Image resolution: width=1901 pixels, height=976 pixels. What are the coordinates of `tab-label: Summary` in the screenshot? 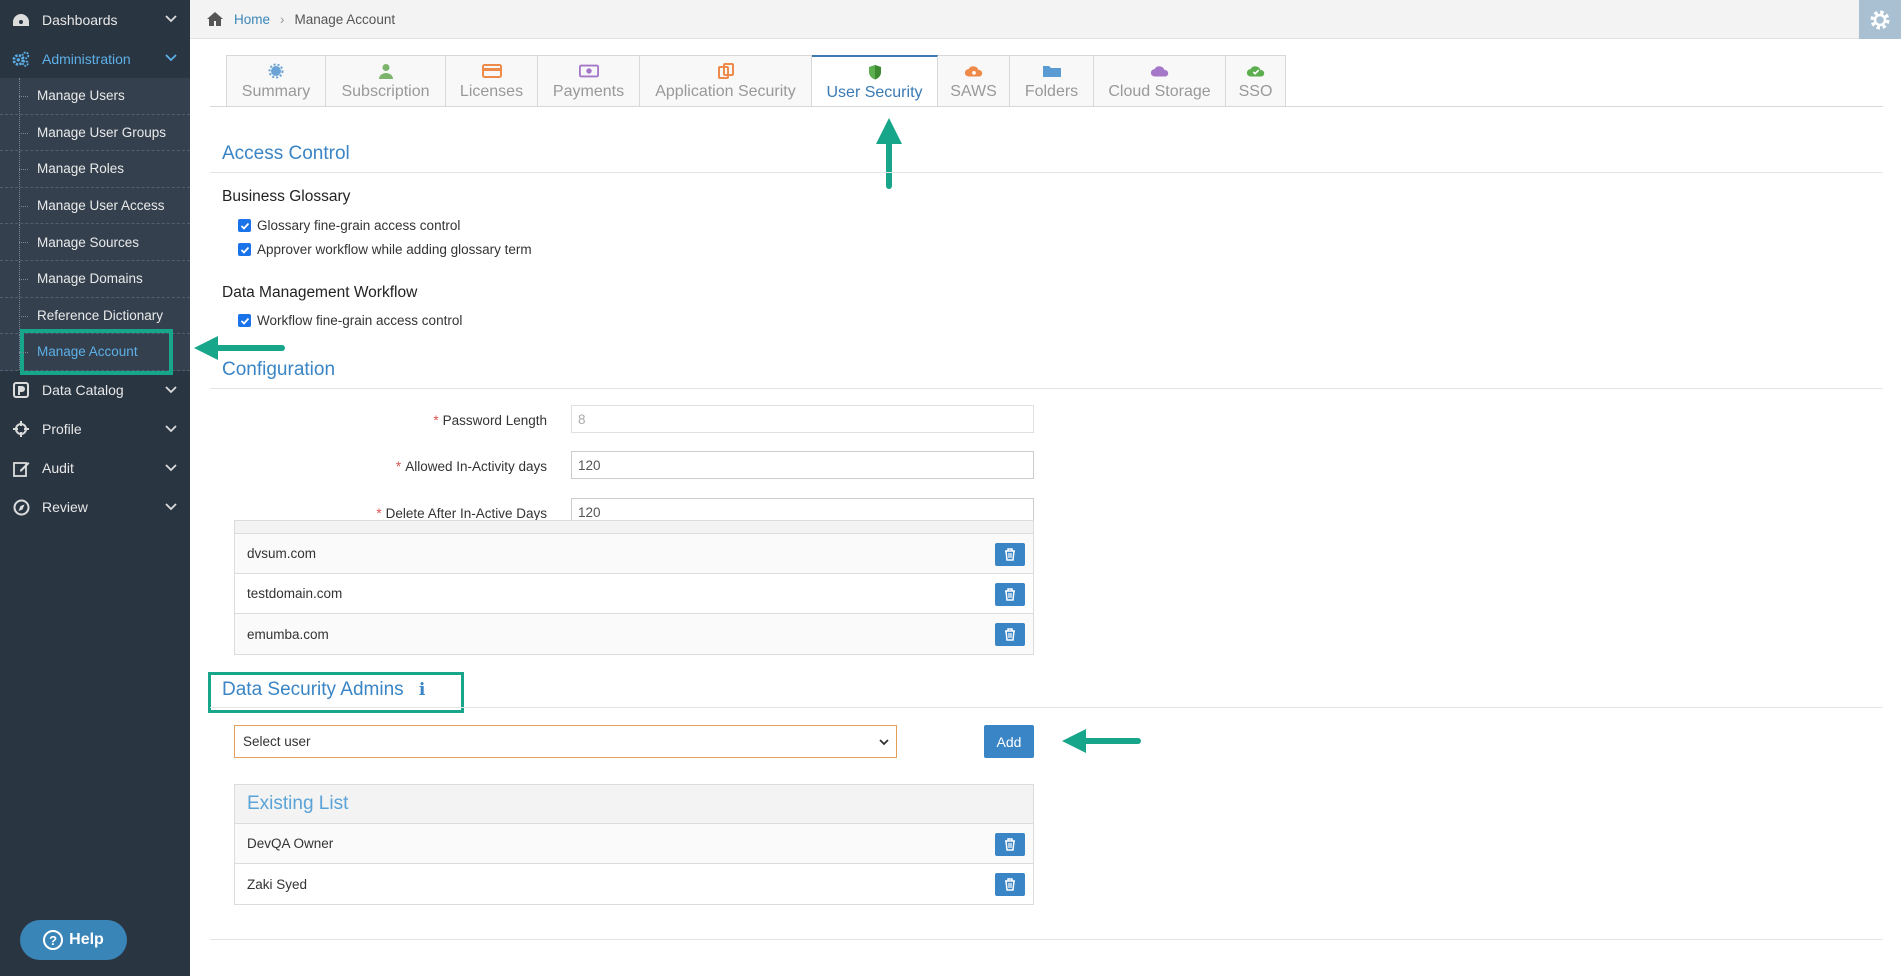 It's located at (276, 91).